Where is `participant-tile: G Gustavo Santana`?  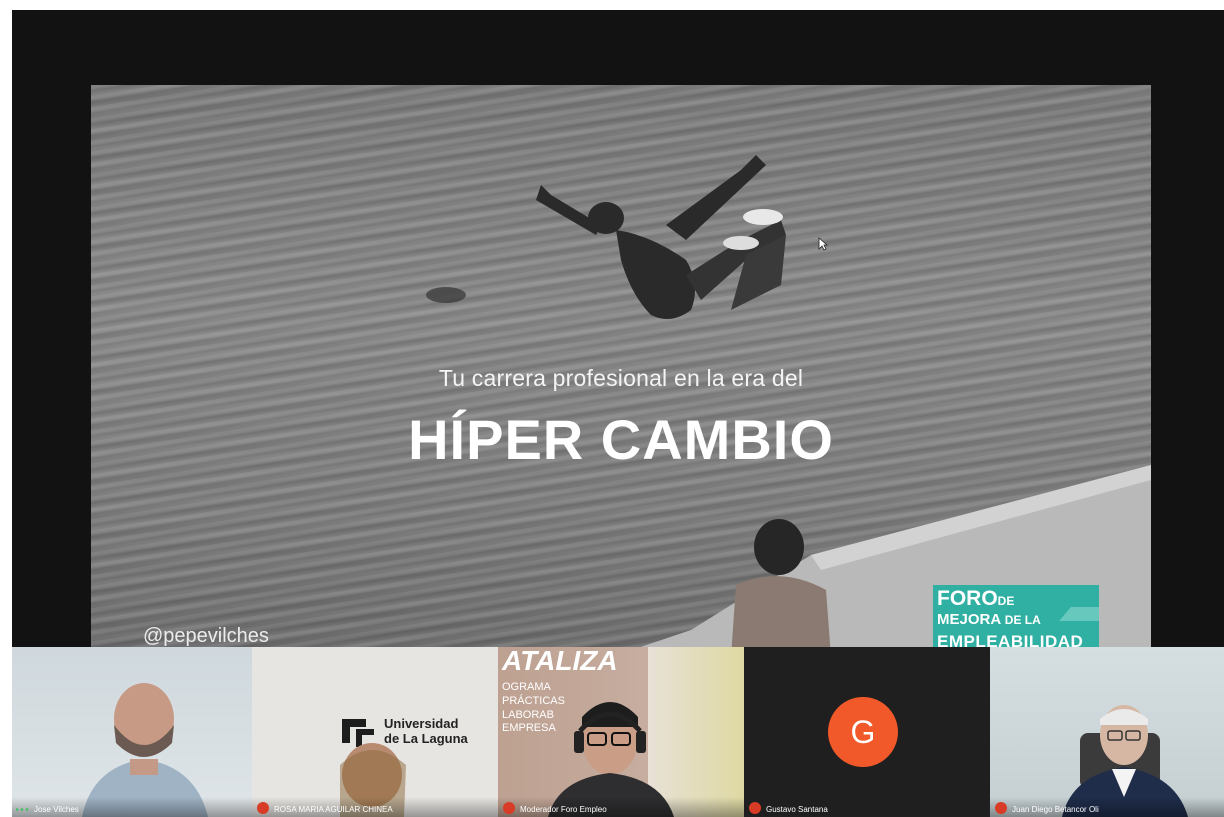 participant-tile: G Gustavo Santana is located at coordinates (867, 732).